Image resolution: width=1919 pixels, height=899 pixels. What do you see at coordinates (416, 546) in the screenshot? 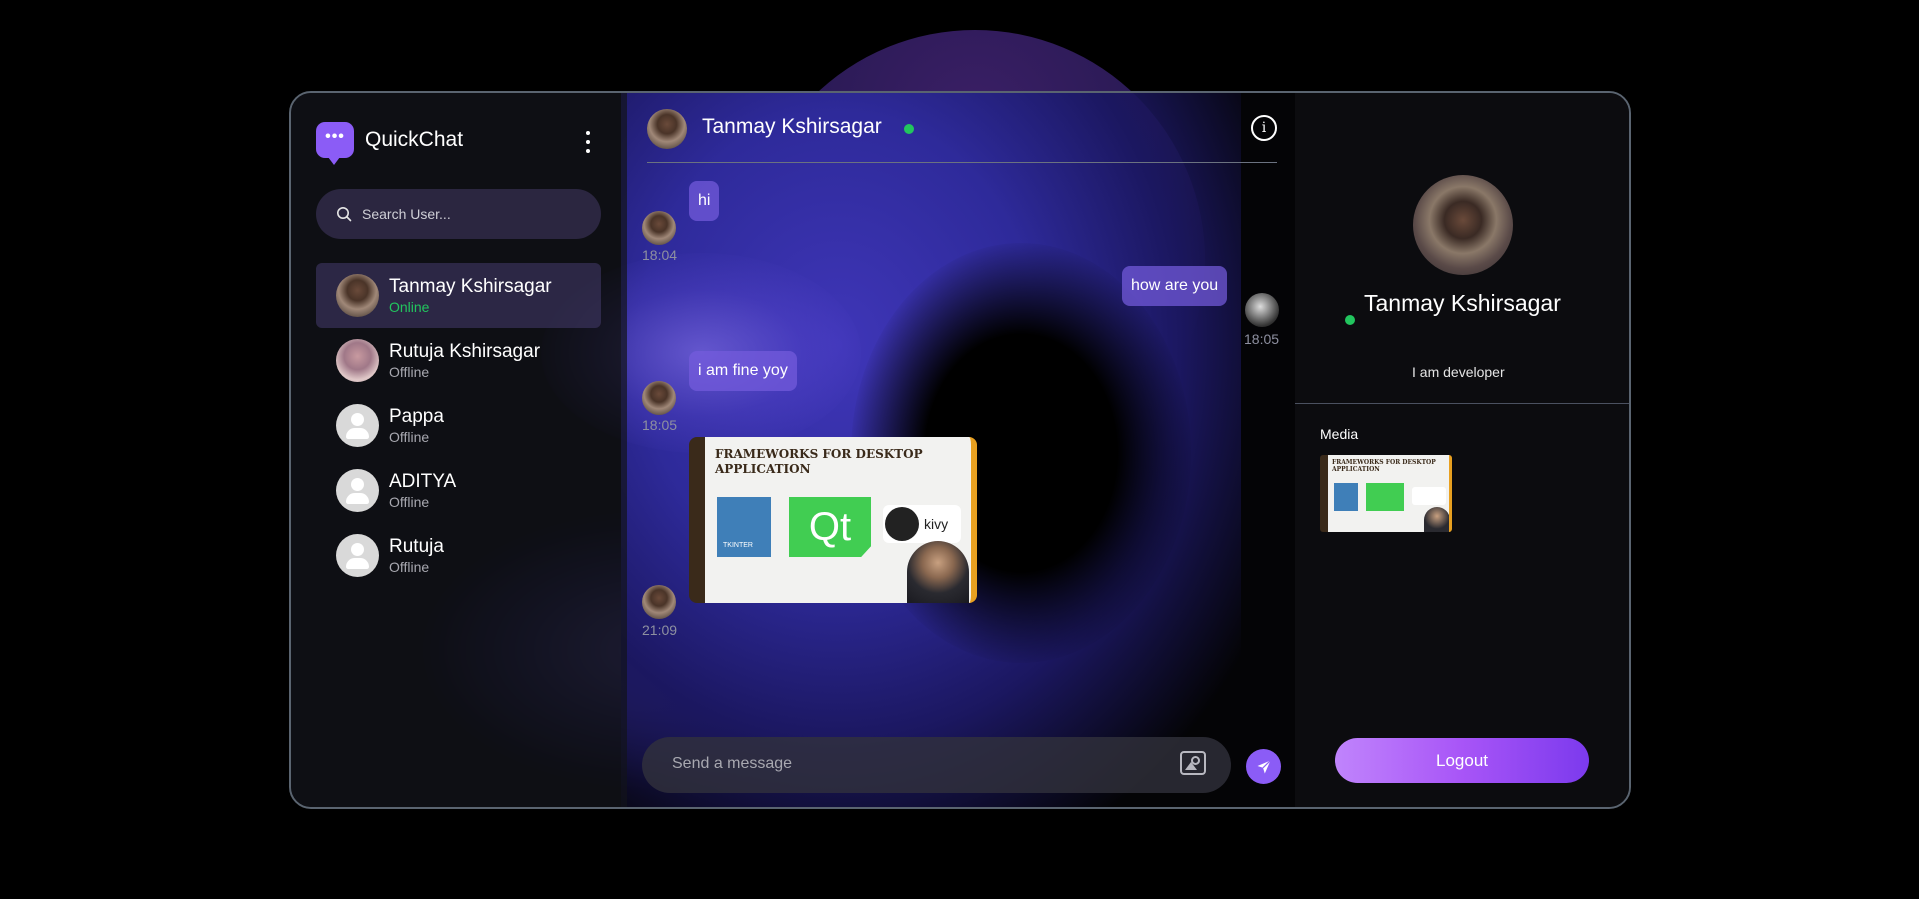
I see `user-name: Rutuja` at bounding box center [416, 546].